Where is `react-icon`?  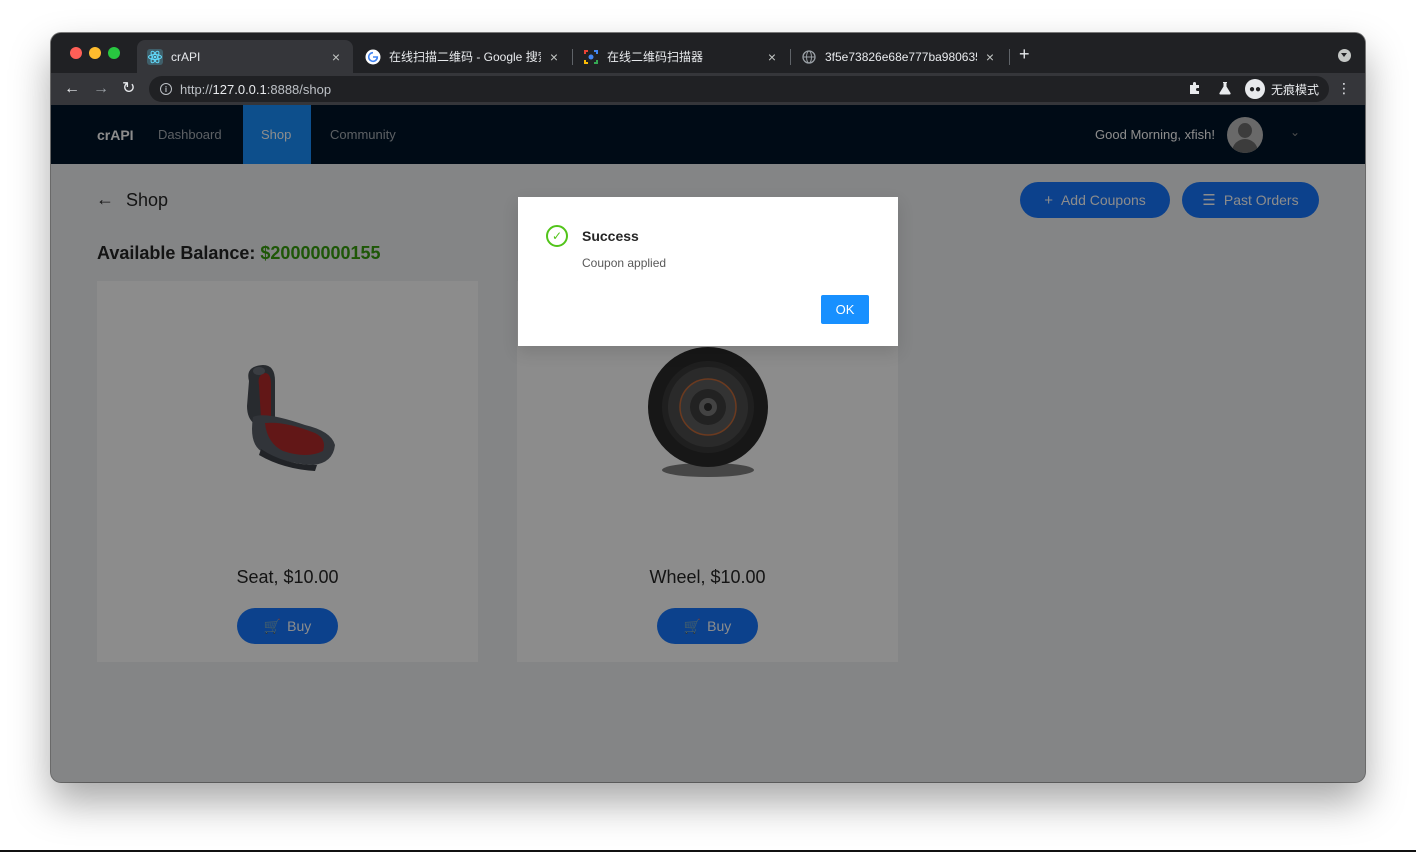
react-icon is located at coordinates (155, 56).